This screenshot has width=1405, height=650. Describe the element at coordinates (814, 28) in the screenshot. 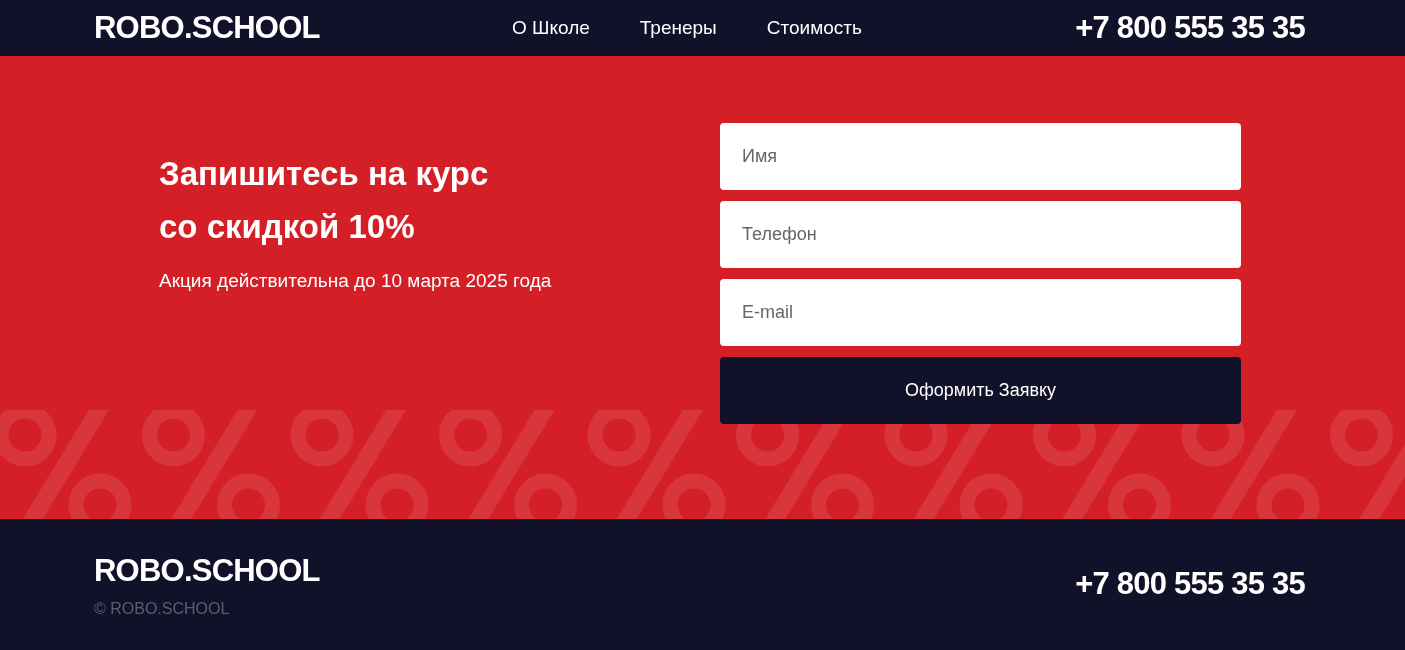

I see `nav-link: Стоимость` at that location.